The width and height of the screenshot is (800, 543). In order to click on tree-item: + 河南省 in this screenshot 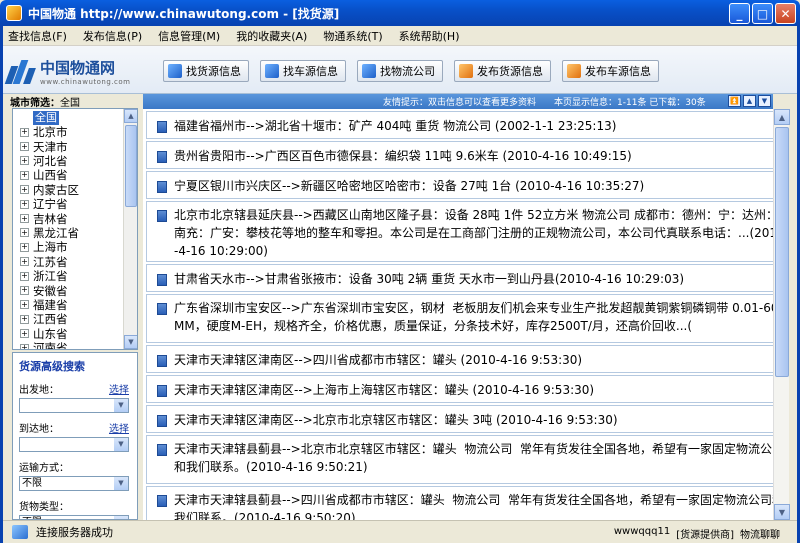, I will do `click(75, 345)`.